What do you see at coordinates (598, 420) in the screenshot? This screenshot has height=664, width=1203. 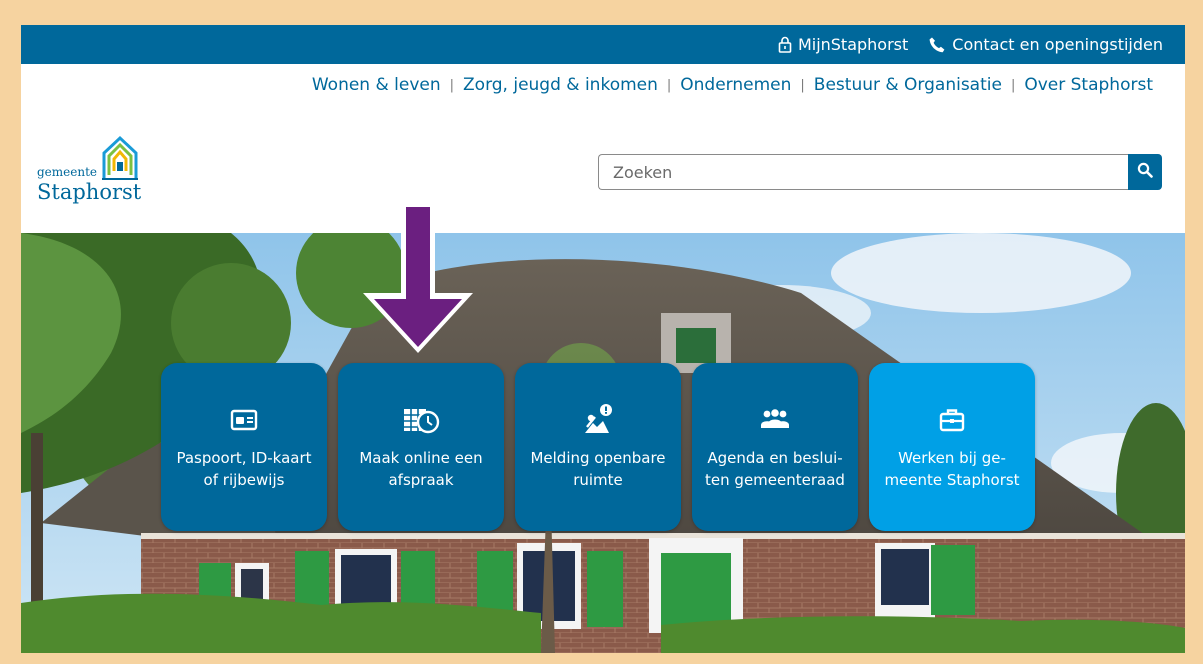 I see `report-issue-icon` at bounding box center [598, 420].